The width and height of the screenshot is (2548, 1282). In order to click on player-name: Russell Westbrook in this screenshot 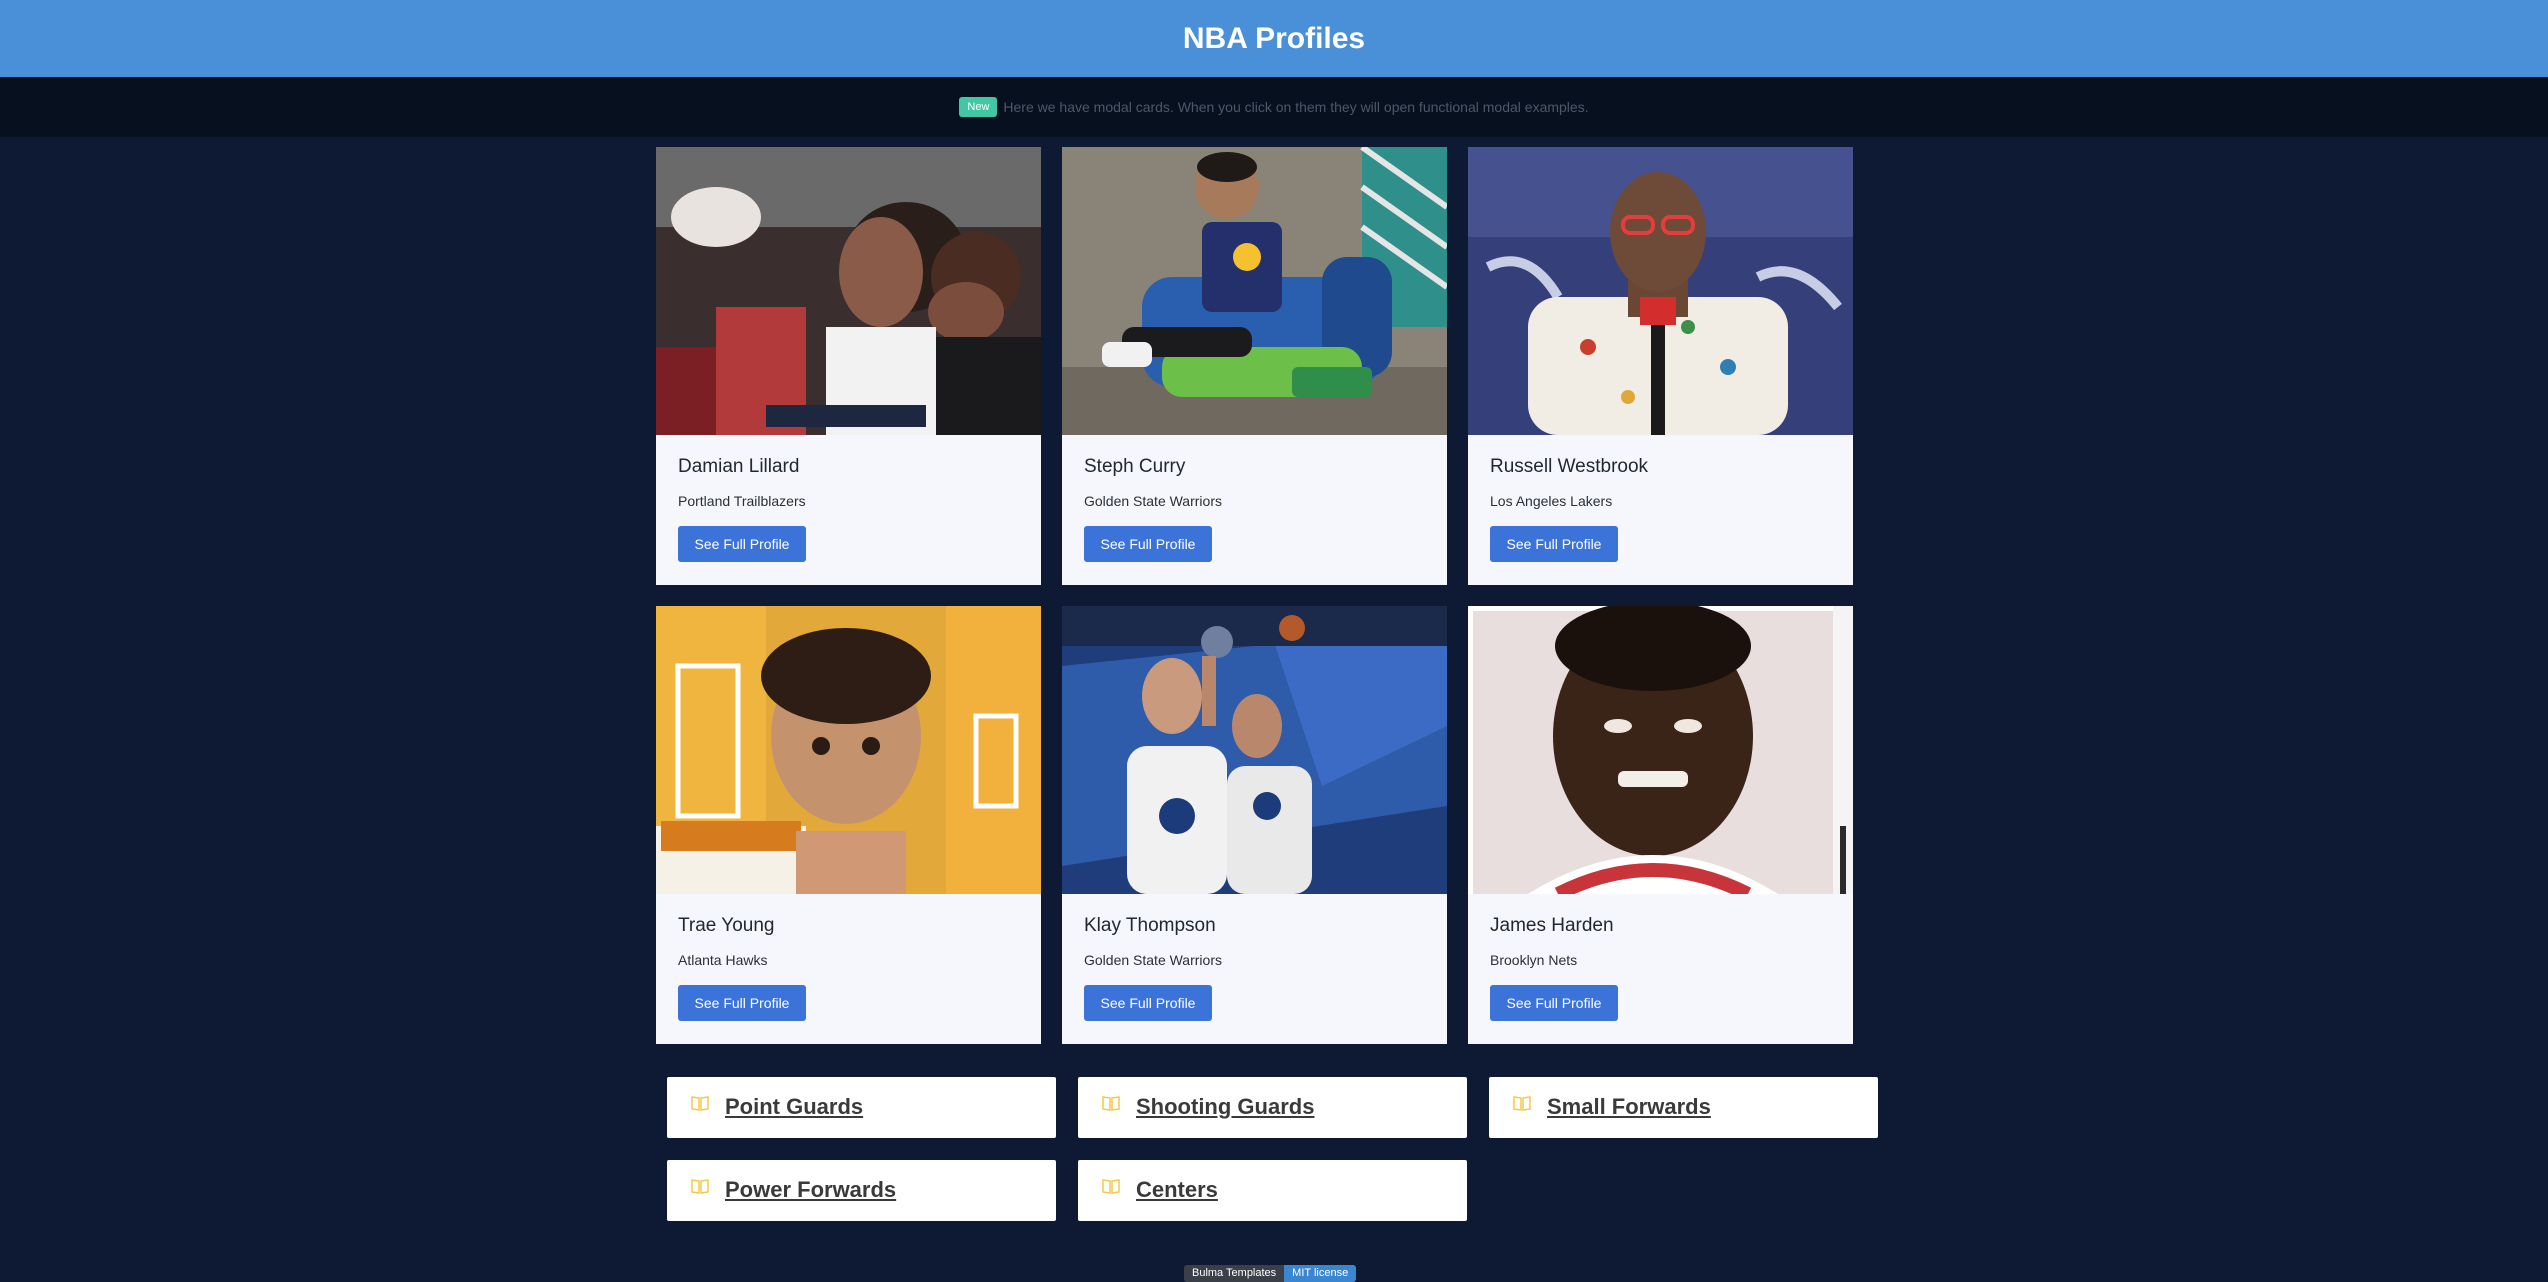, I will do `click(1569, 466)`.